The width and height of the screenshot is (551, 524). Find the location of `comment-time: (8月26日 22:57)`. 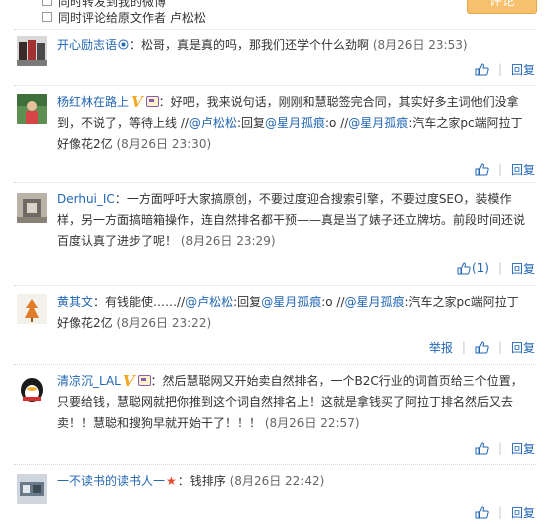

comment-time: (8月26日 22:57) is located at coordinates (312, 423).